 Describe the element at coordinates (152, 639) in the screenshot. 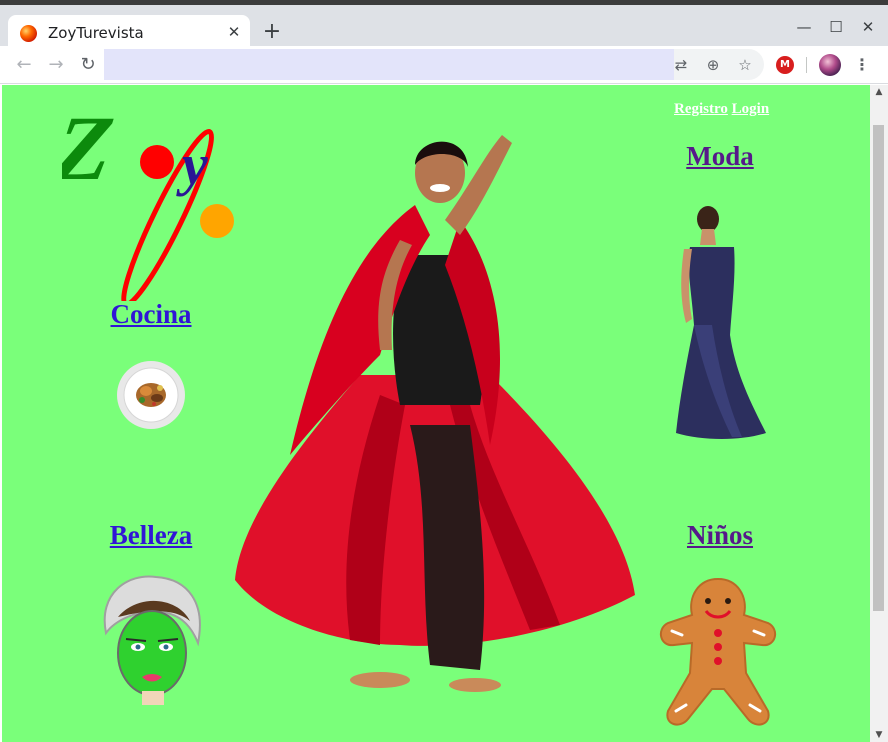

I see `belleza-mask-image` at that location.